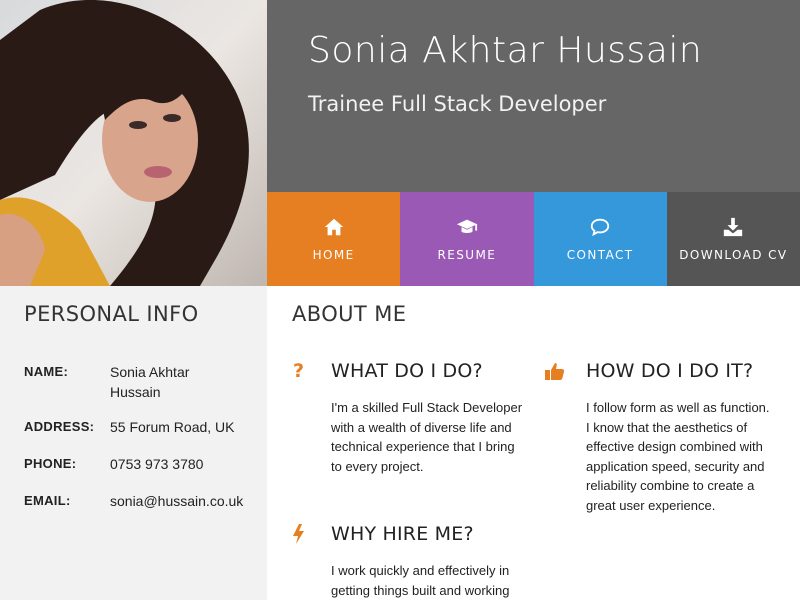 The width and height of the screenshot is (800, 603). I want to click on about-heading: ABOUT ME, so click(349, 314).